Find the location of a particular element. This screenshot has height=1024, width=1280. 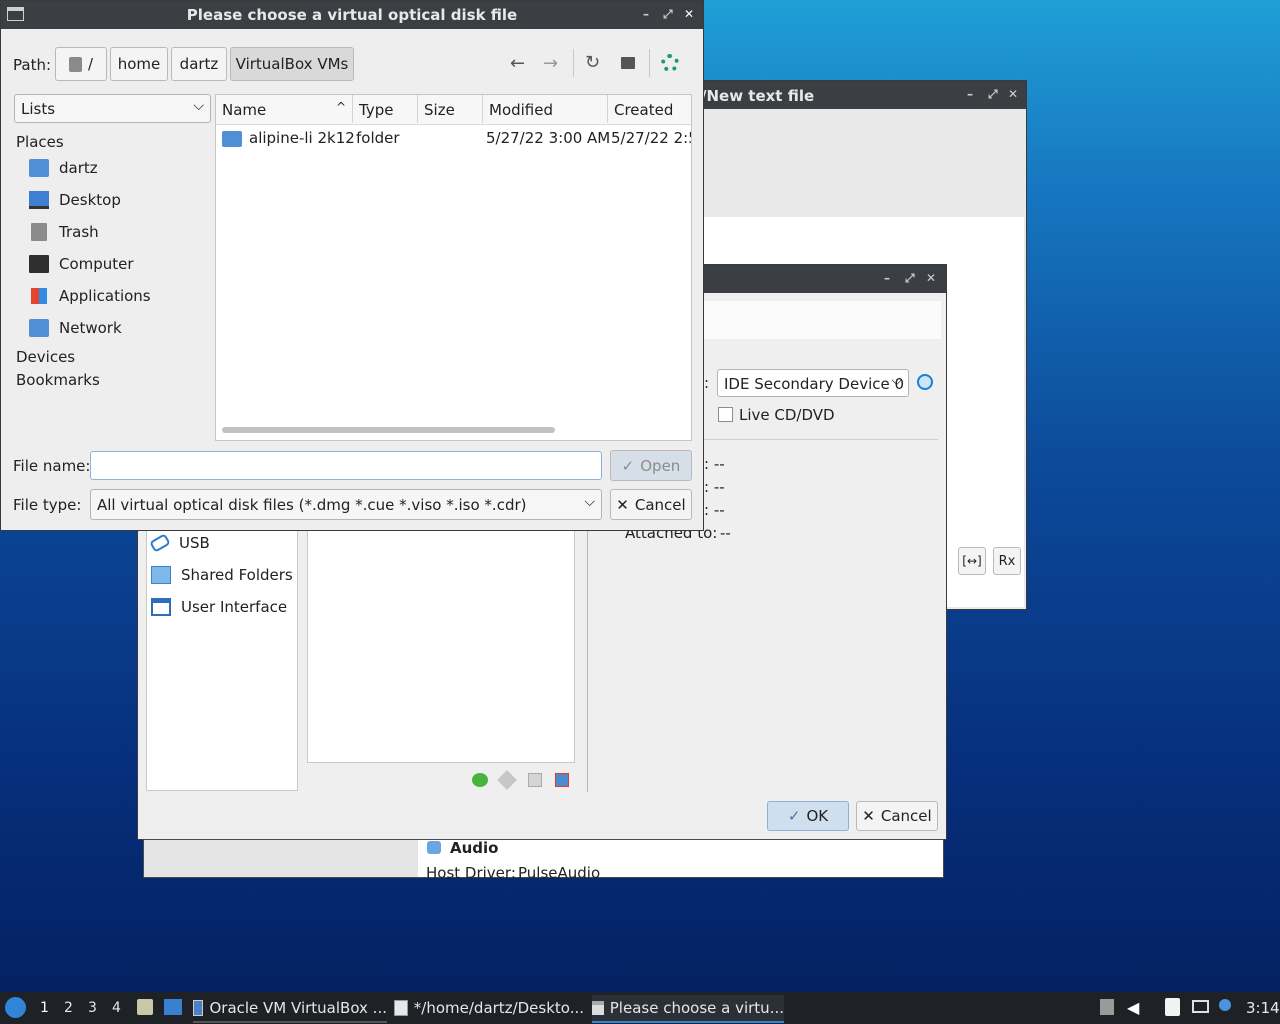

column-name-label: Name is located at coordinates (244, 110).